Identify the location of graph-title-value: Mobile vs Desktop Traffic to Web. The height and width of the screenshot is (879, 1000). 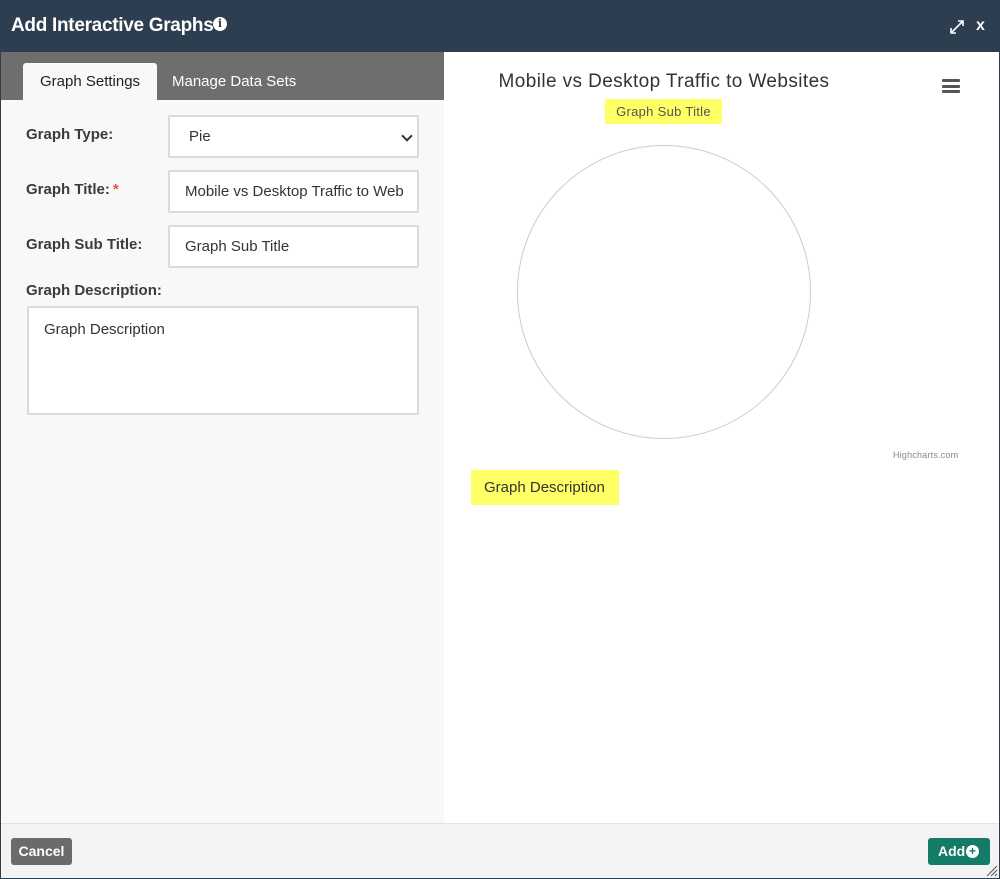
(294, 191).